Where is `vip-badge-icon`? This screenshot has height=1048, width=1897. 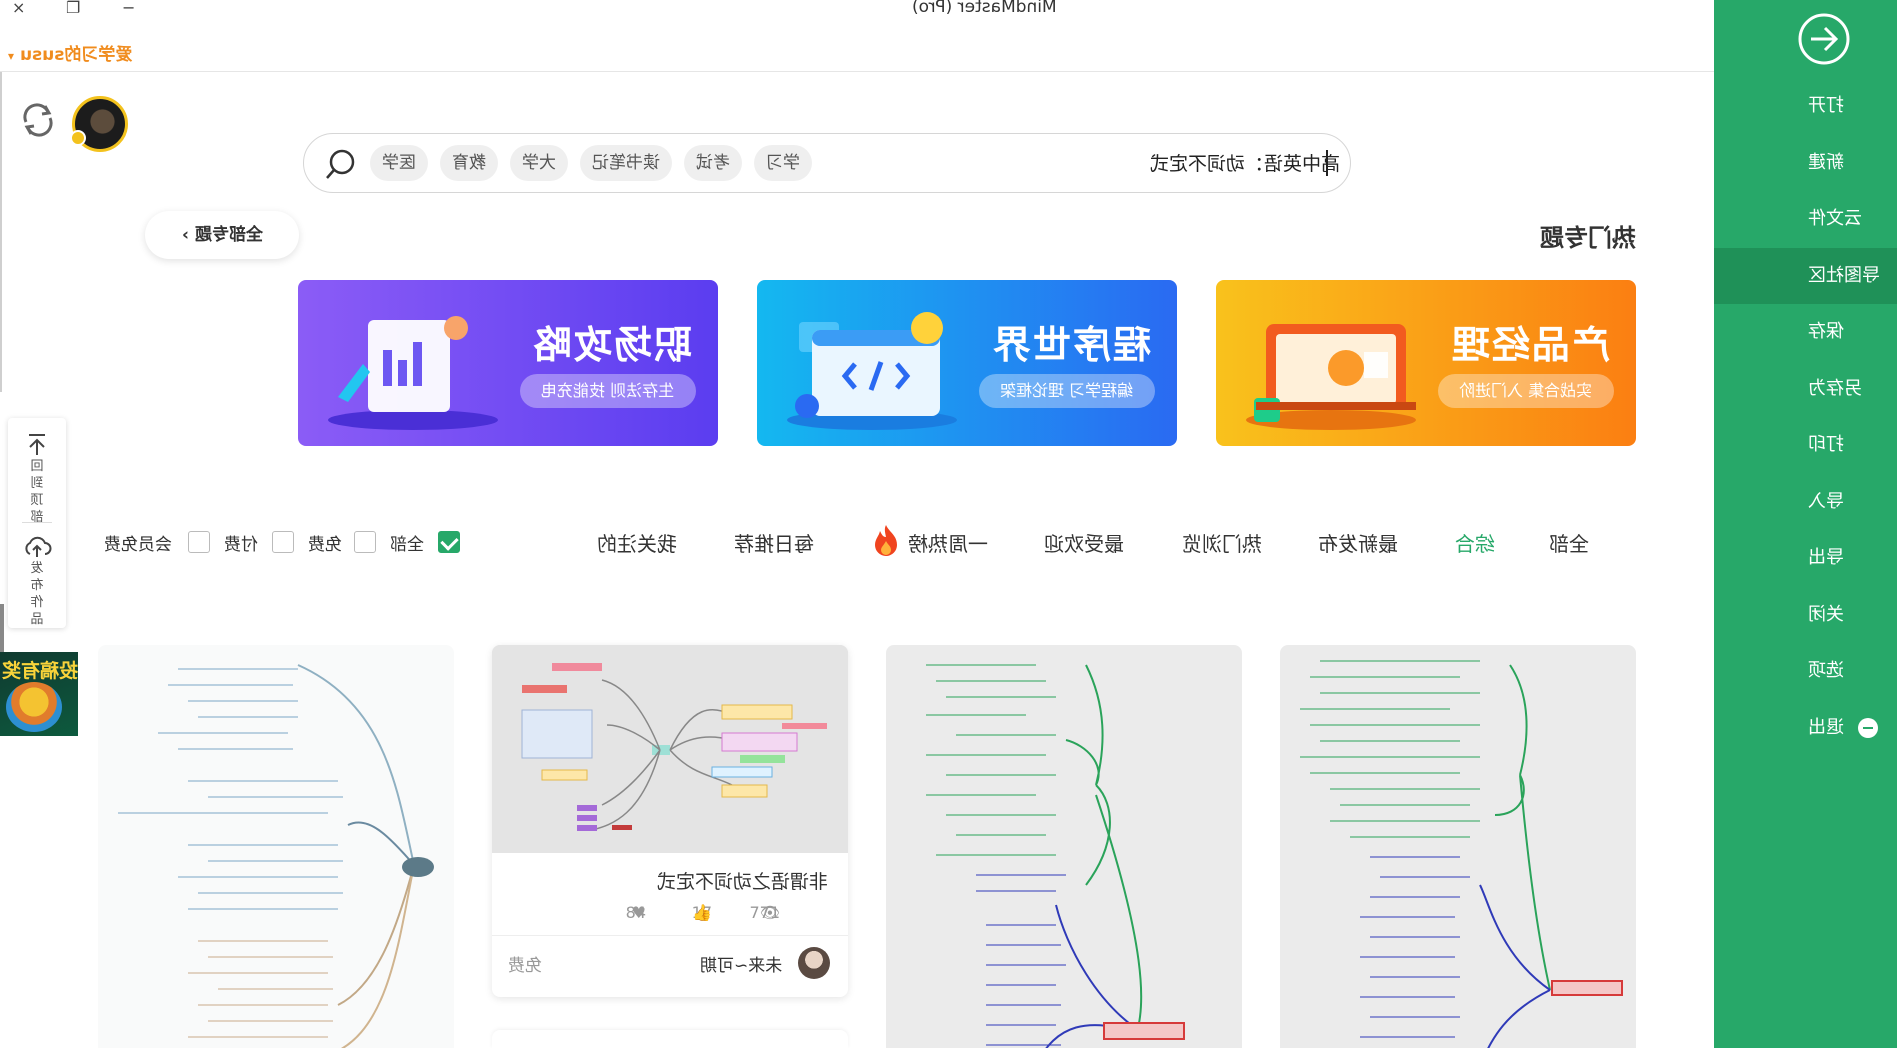
vip-badge-icon is located at coordinates (78, 138).